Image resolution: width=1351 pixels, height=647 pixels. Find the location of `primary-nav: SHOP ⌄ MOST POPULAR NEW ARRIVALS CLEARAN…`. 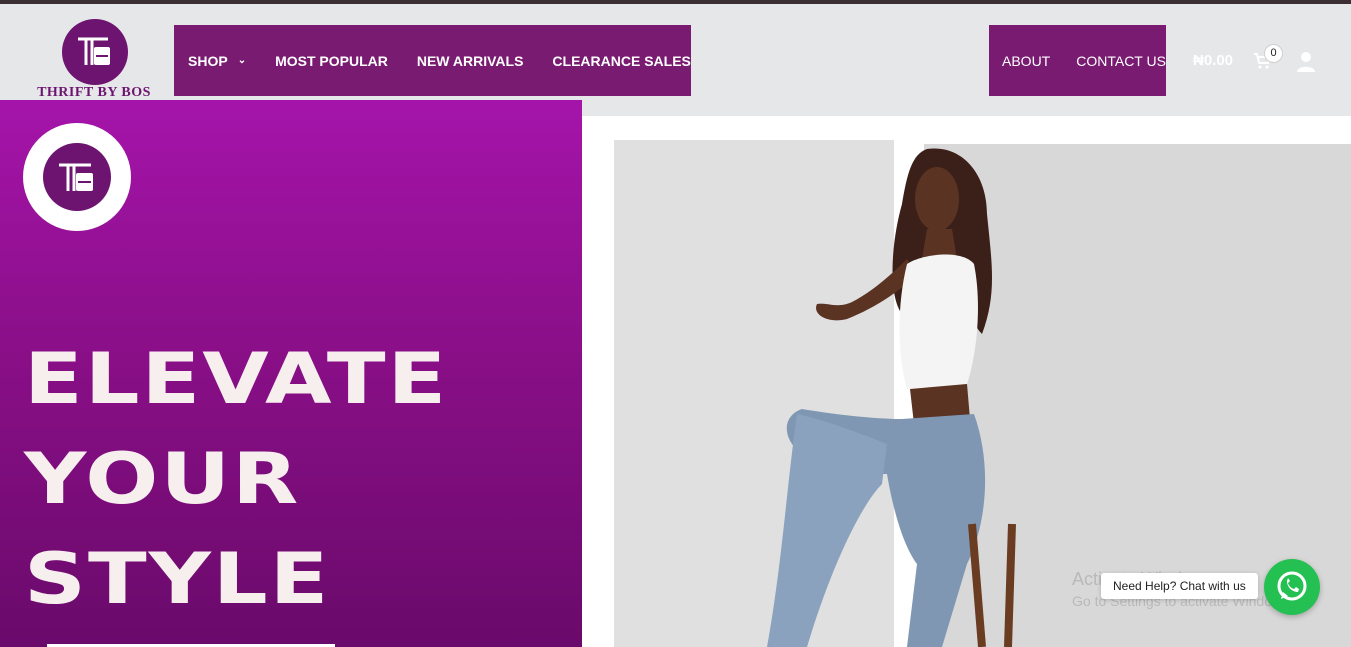

primary-nav: SHOP ⌄ MOST POPULAR NEW ARRIVALS CLEARAN… is located at coordinates (432, 60).